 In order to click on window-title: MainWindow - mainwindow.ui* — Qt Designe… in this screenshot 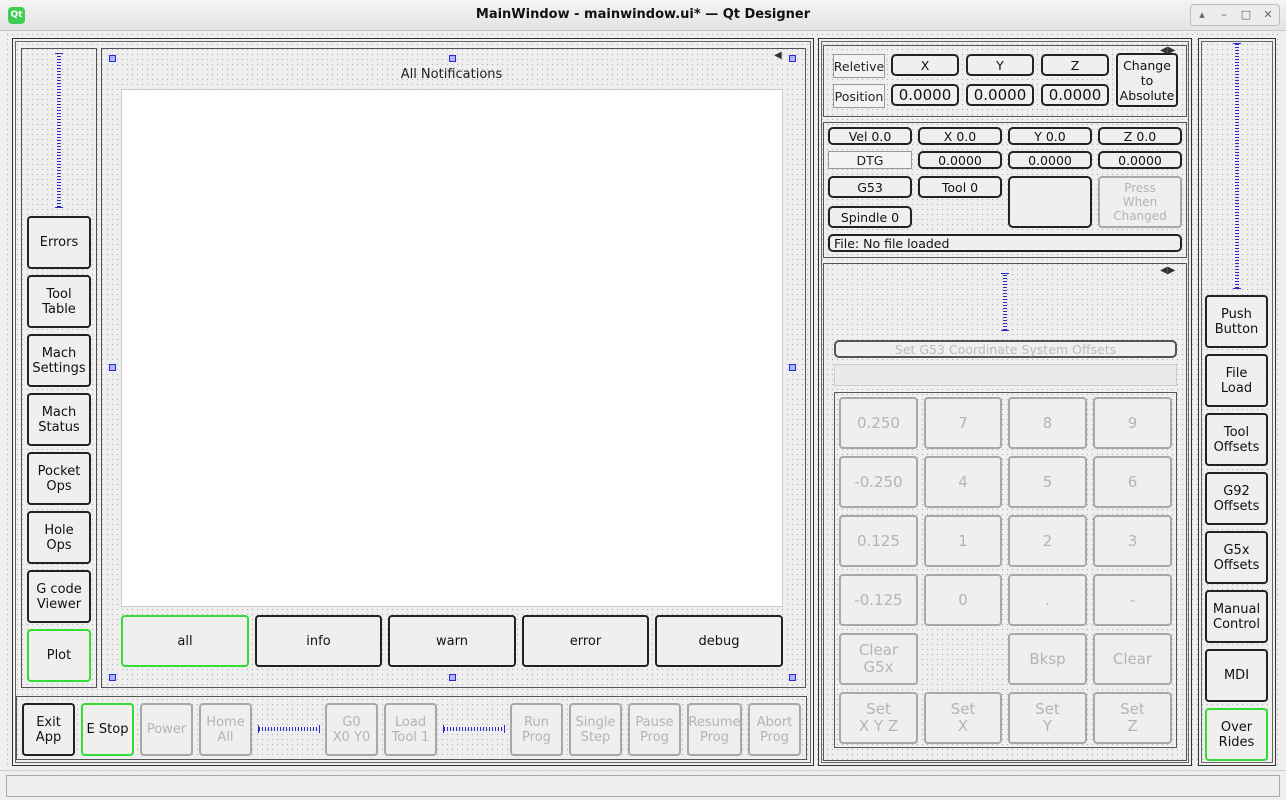, I will do `click(643, 14)`.